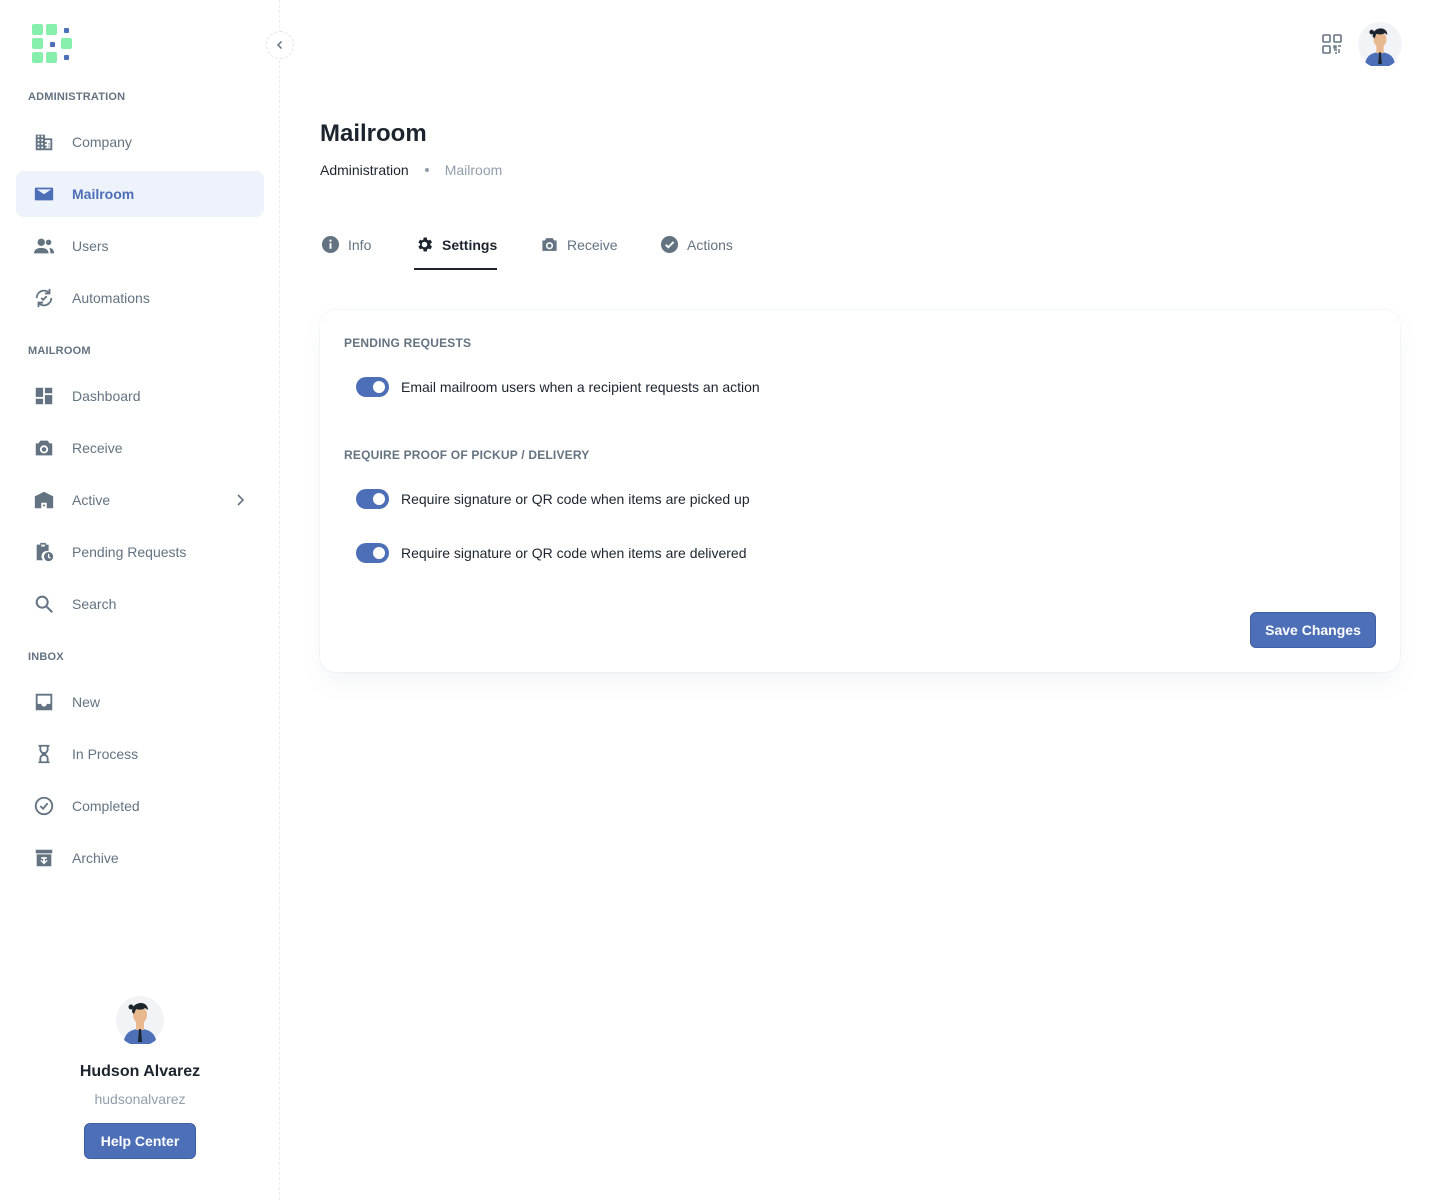 This screenshot has width=1440, height=1200. Describe the element at coordinates (330, 244) in the screenshot. I see `info-icon` at that location.